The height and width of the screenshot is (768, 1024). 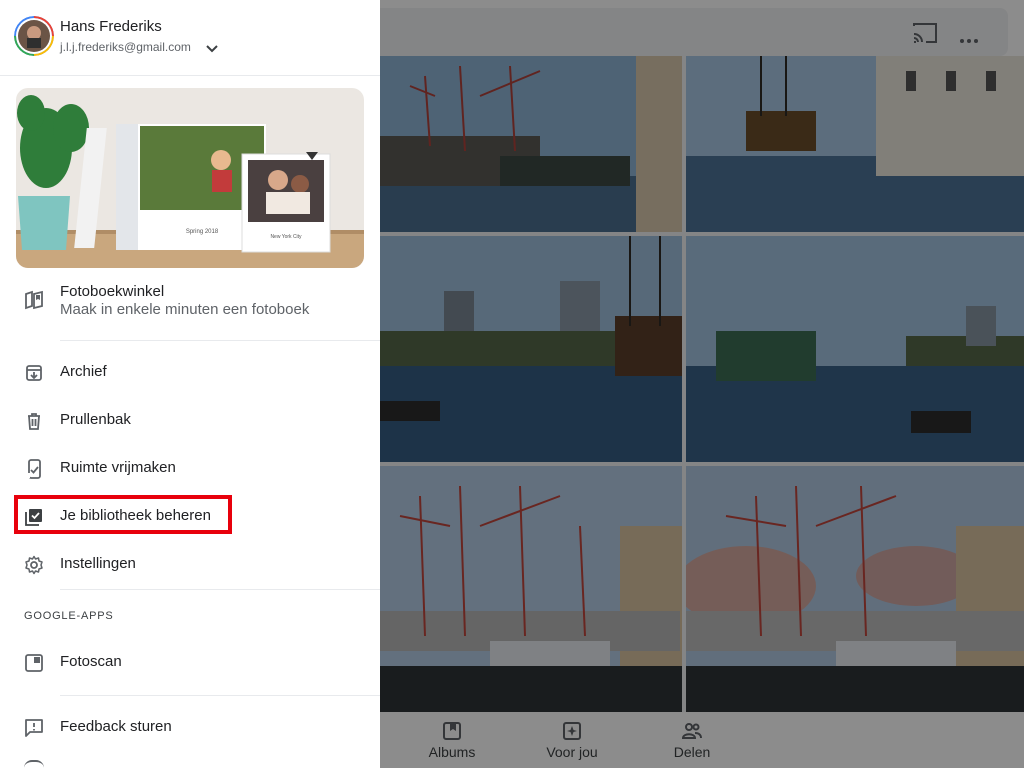 I want to click on menu-item-label: Ruimte vrijmaken, so click(x=118, y=467).